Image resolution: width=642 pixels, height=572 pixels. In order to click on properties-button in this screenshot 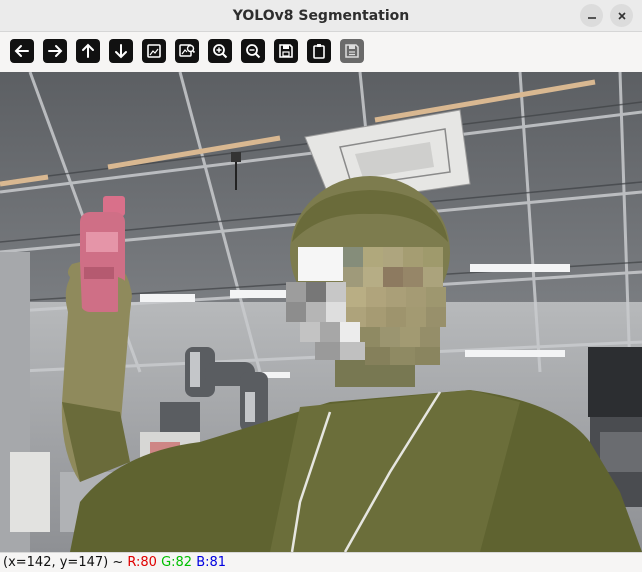, I will do `click(352, 51)`.